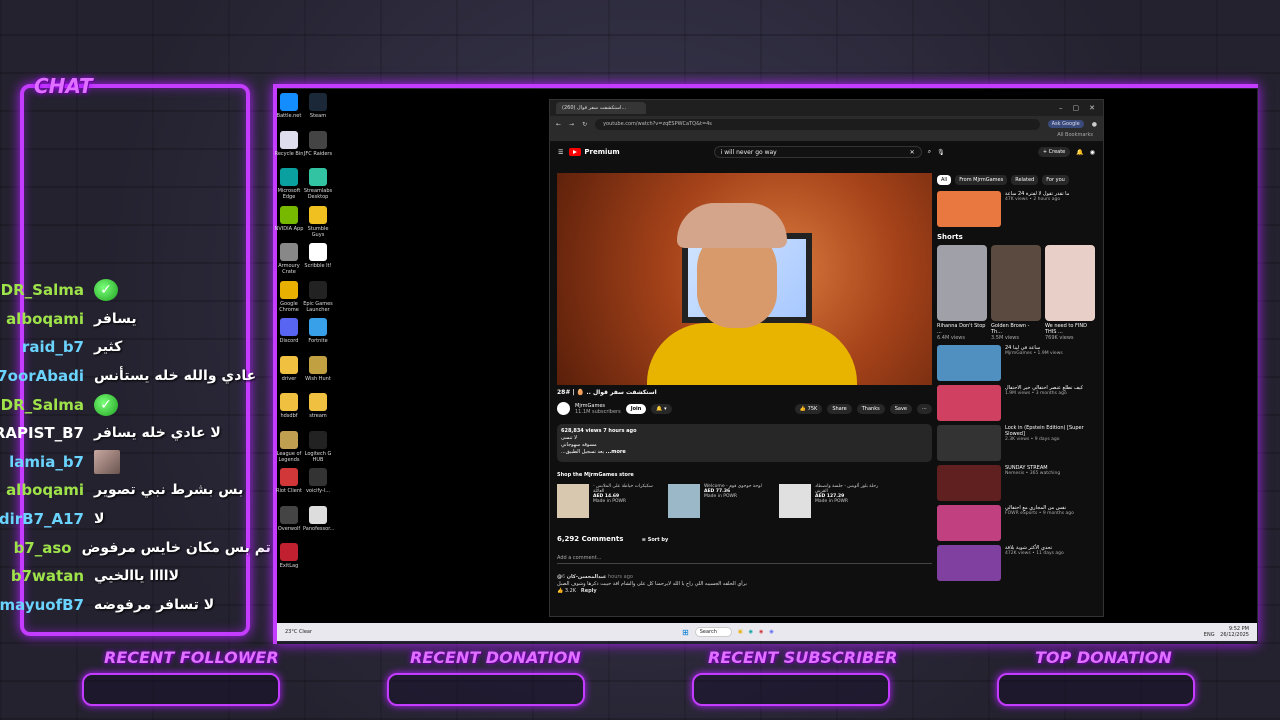  Describe the element at coordinates (289, 296) in the screenshot. I see `desktop-icon: Google Chrome` at that location.